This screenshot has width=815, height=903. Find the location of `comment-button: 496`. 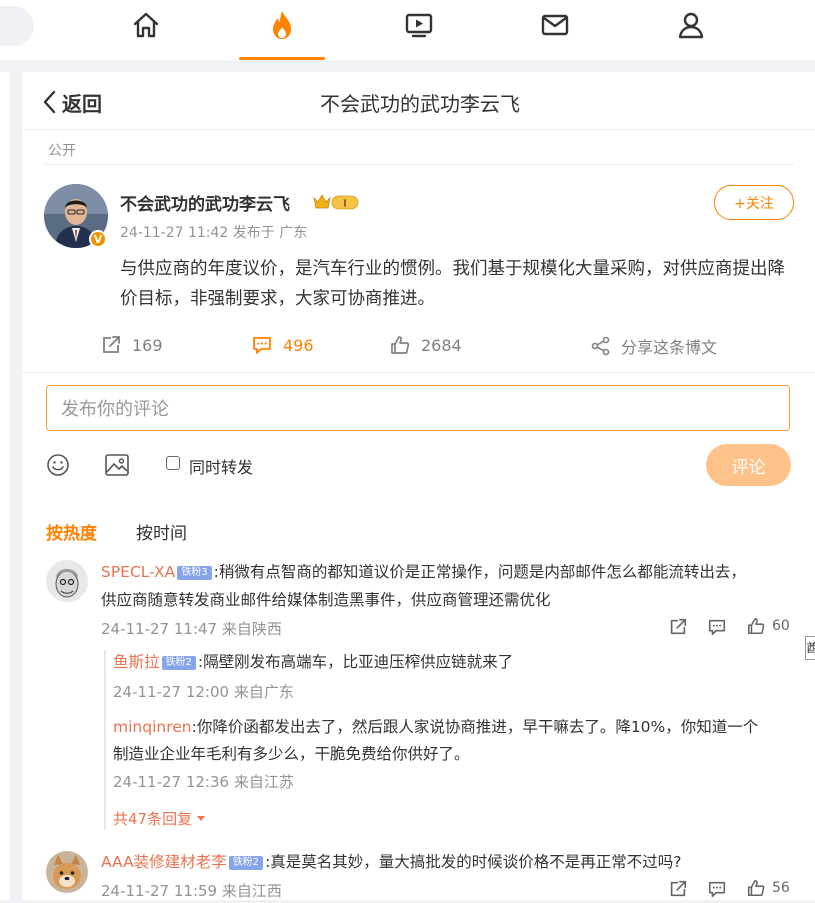

comment-button: 496 is located at coordinates (282, 345).